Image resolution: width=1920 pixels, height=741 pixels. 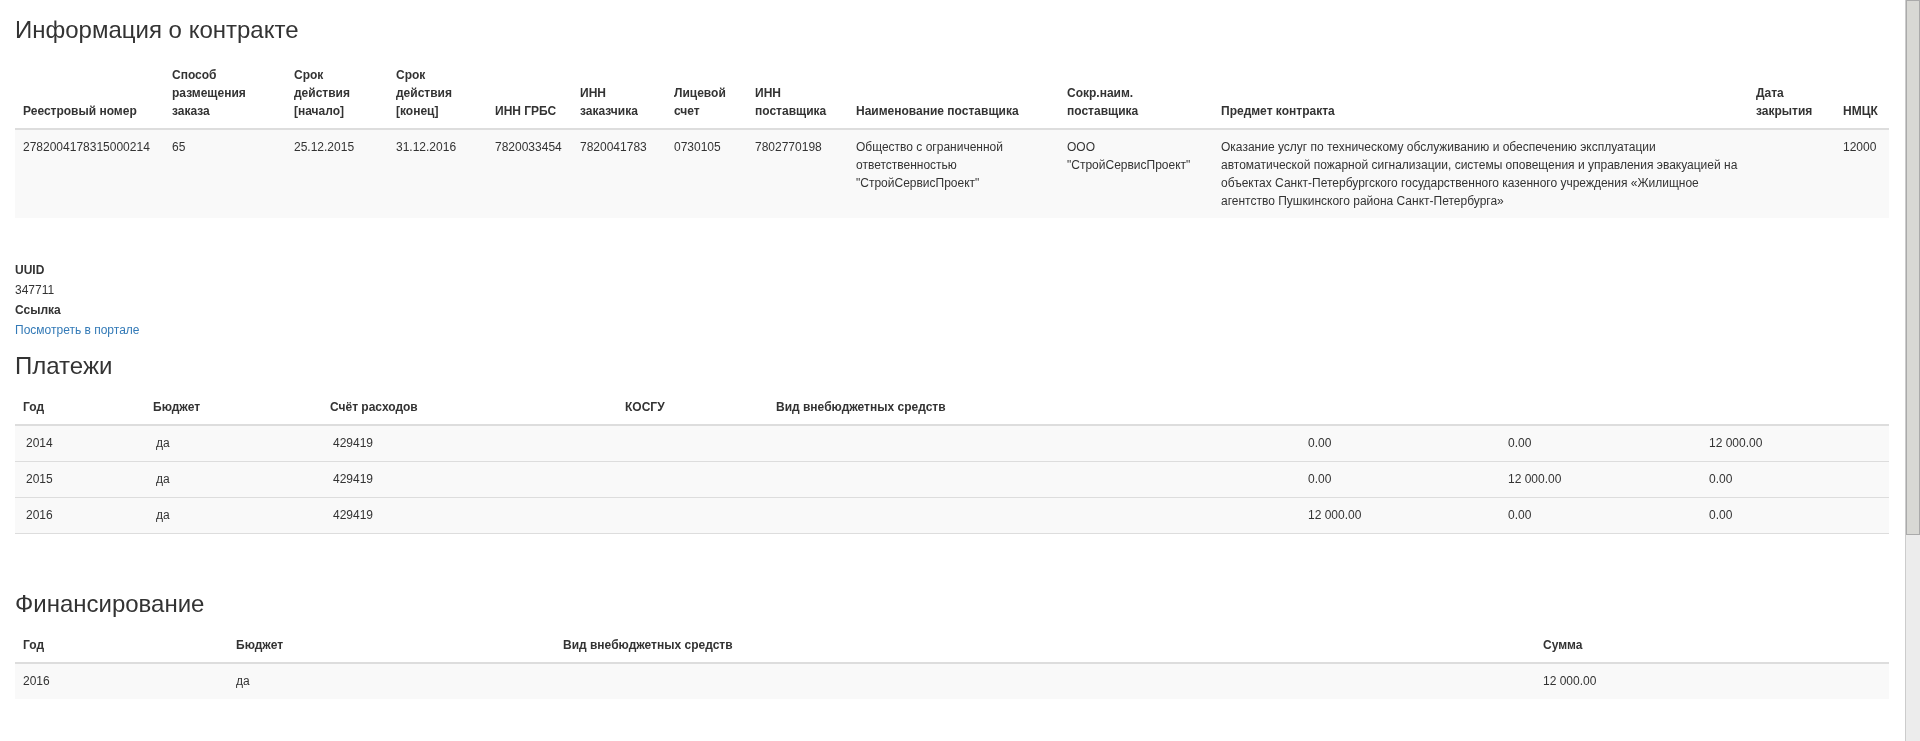 I want to click on column-header: Предмет контракта, so click(x=1278, y=111).